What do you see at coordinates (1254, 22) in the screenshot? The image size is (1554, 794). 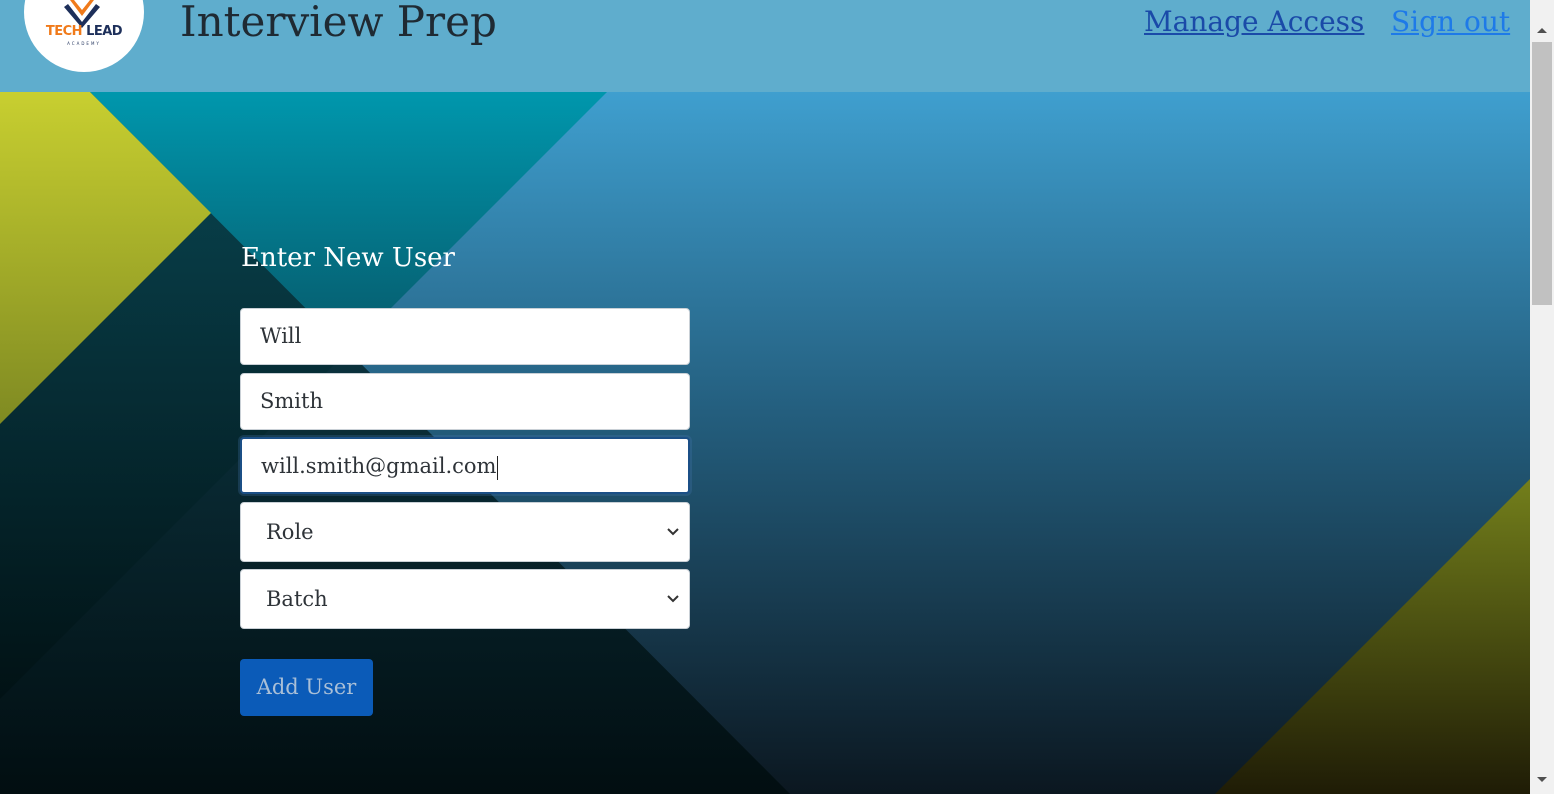 I see `manage-access-link: Manage Access` at bounding box center [1254, 22].